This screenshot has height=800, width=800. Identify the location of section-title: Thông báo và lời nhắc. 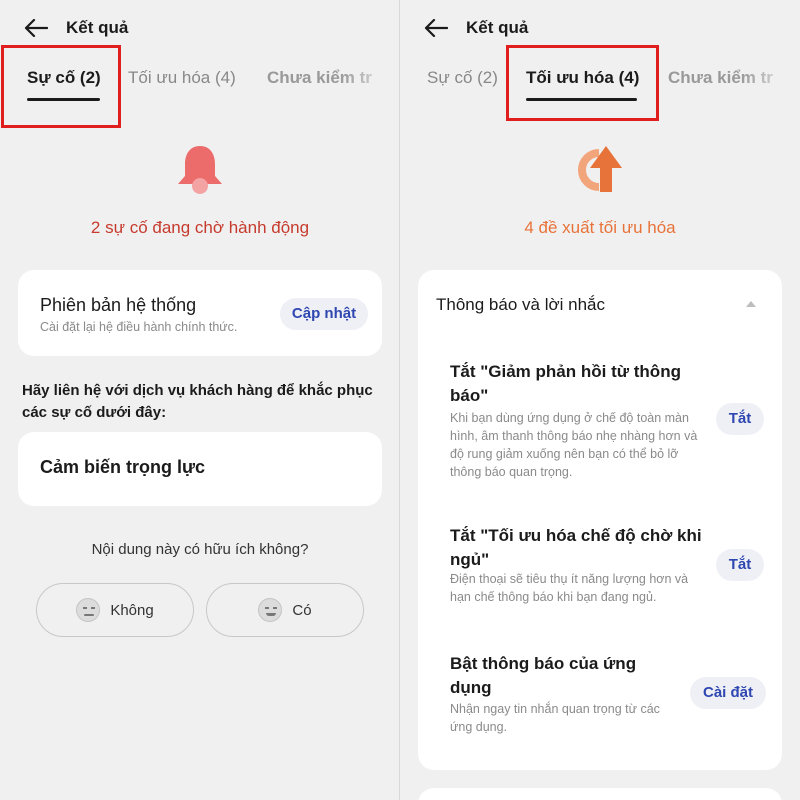
(520, 304).